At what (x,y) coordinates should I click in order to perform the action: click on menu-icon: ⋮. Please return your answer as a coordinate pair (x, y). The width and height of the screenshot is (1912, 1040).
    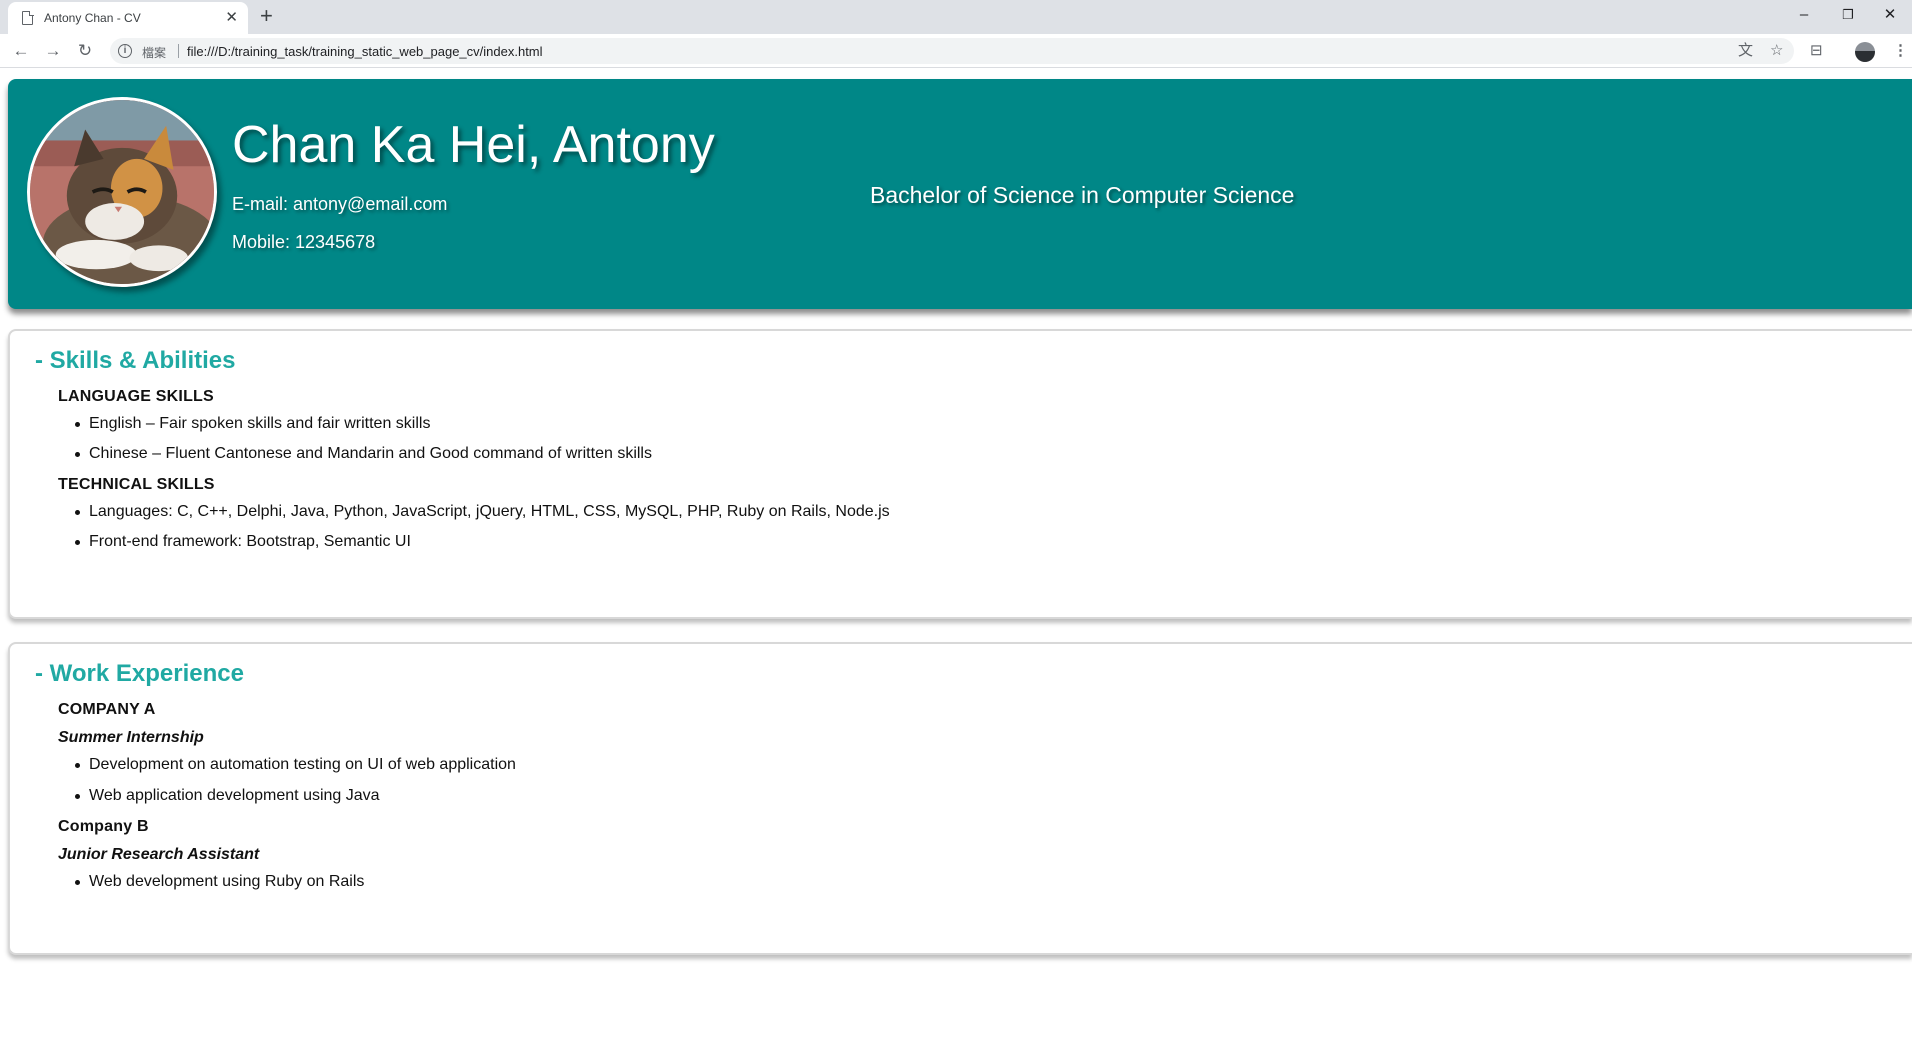
    Looking at the image, I should click on (1900, 51).